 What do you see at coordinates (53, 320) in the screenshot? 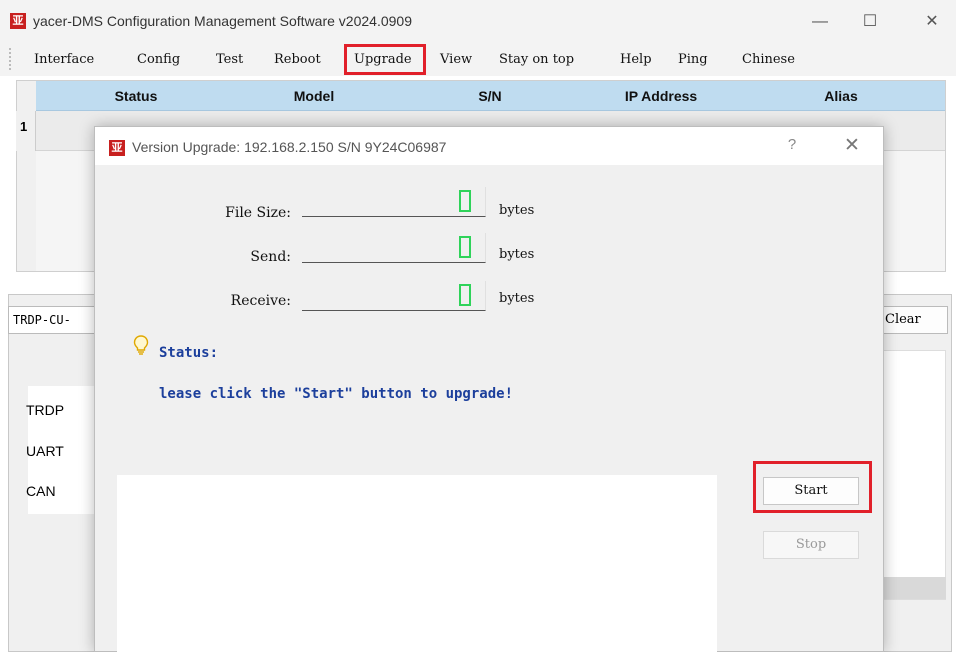
I see `device-select: TRDP-CU-` at bounding box center [53, 320].